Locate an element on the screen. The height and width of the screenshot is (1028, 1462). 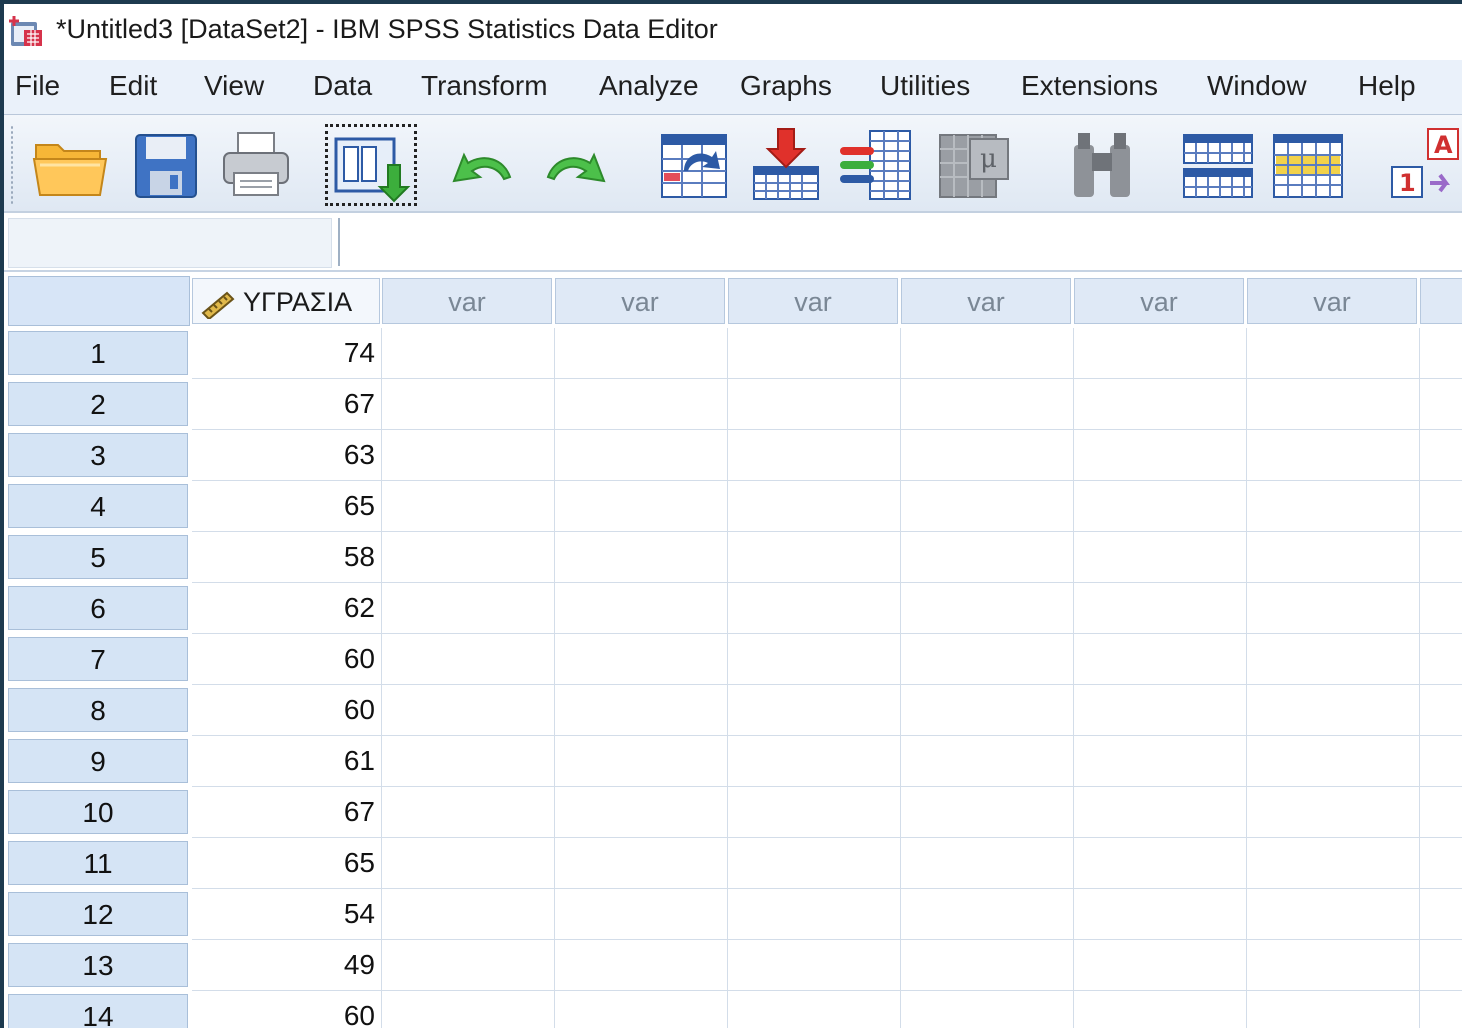
menu-file: File is located at coordinates (37, 86).